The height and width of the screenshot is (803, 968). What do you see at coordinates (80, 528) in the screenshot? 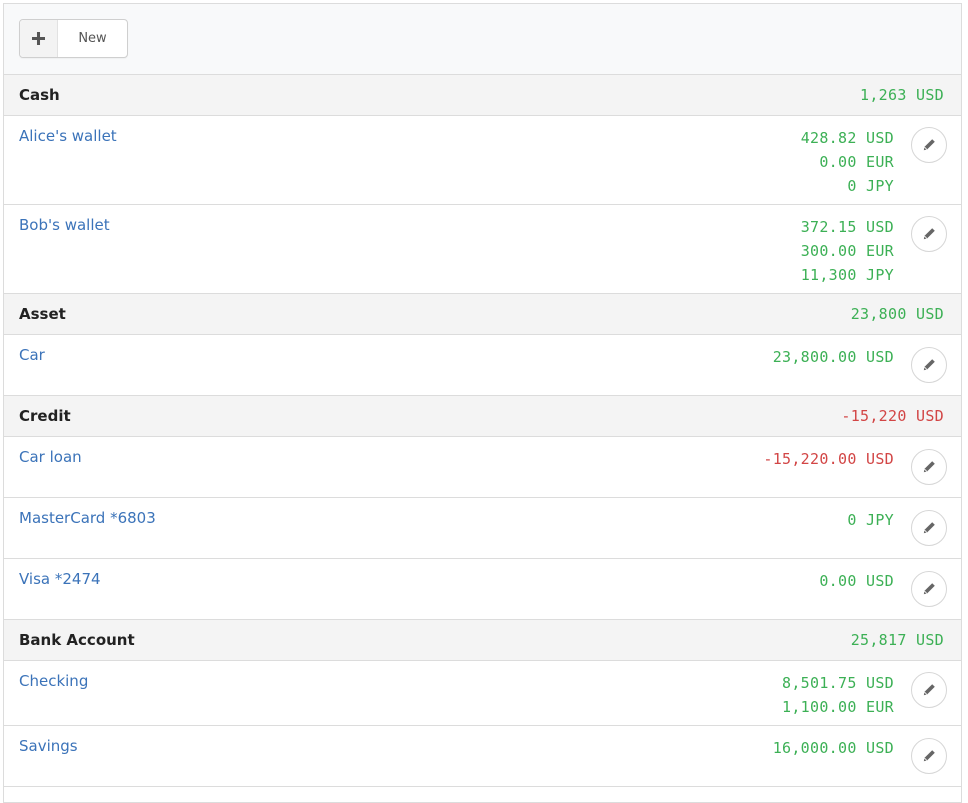
I see `account-name-link: MasterCard *6803` at bounding box center [80, 528].